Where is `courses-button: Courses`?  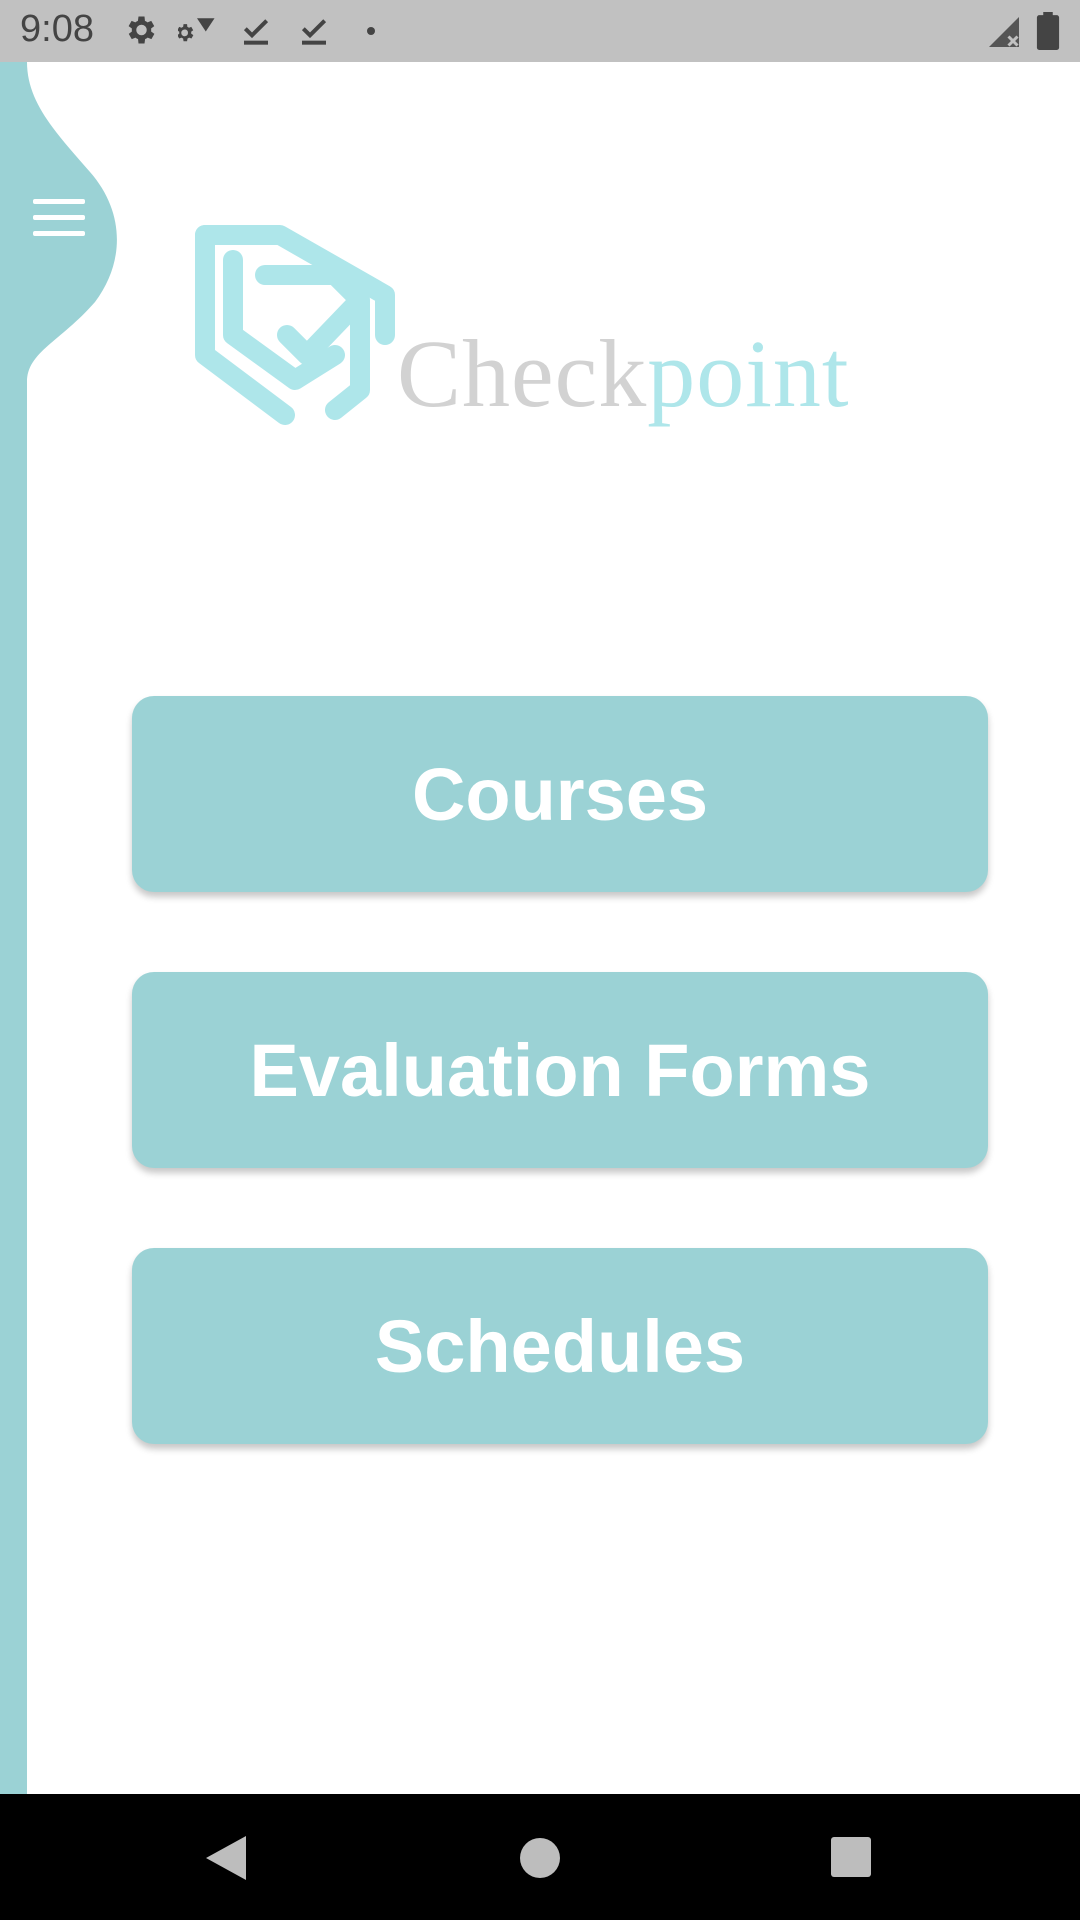
courses-button: Courses is located at coordinates (560, 794).